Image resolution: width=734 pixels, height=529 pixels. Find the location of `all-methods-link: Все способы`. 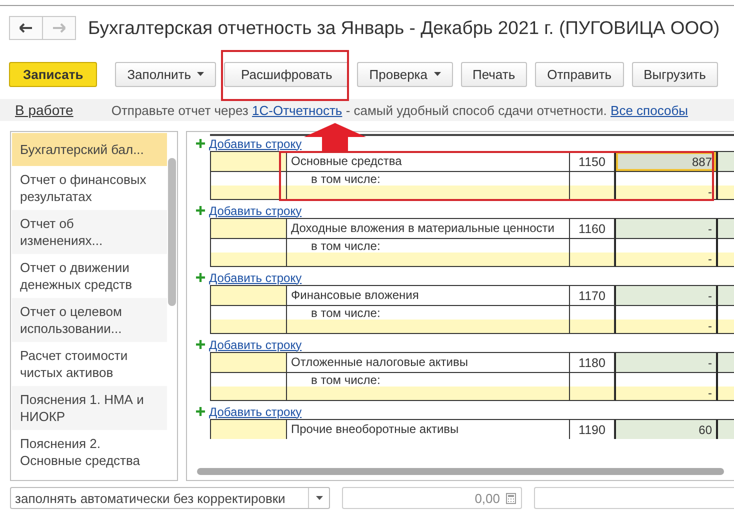

all-methods-link: Все способы is located at coordinates (649, 110).